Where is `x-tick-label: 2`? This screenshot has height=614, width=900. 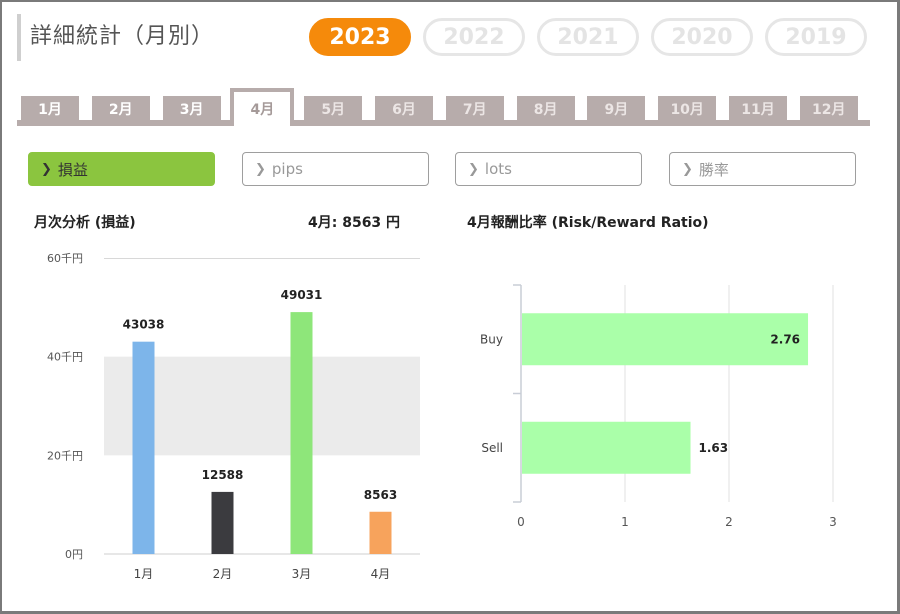
x-tick-label: 2 is located at coordinates (729, 522).